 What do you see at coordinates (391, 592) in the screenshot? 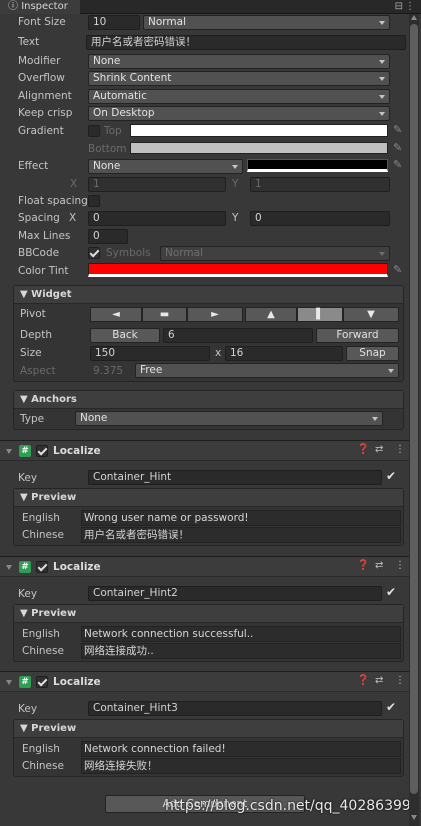
I see `valid-check-icon: ✔` at bounding box center [391, 592].